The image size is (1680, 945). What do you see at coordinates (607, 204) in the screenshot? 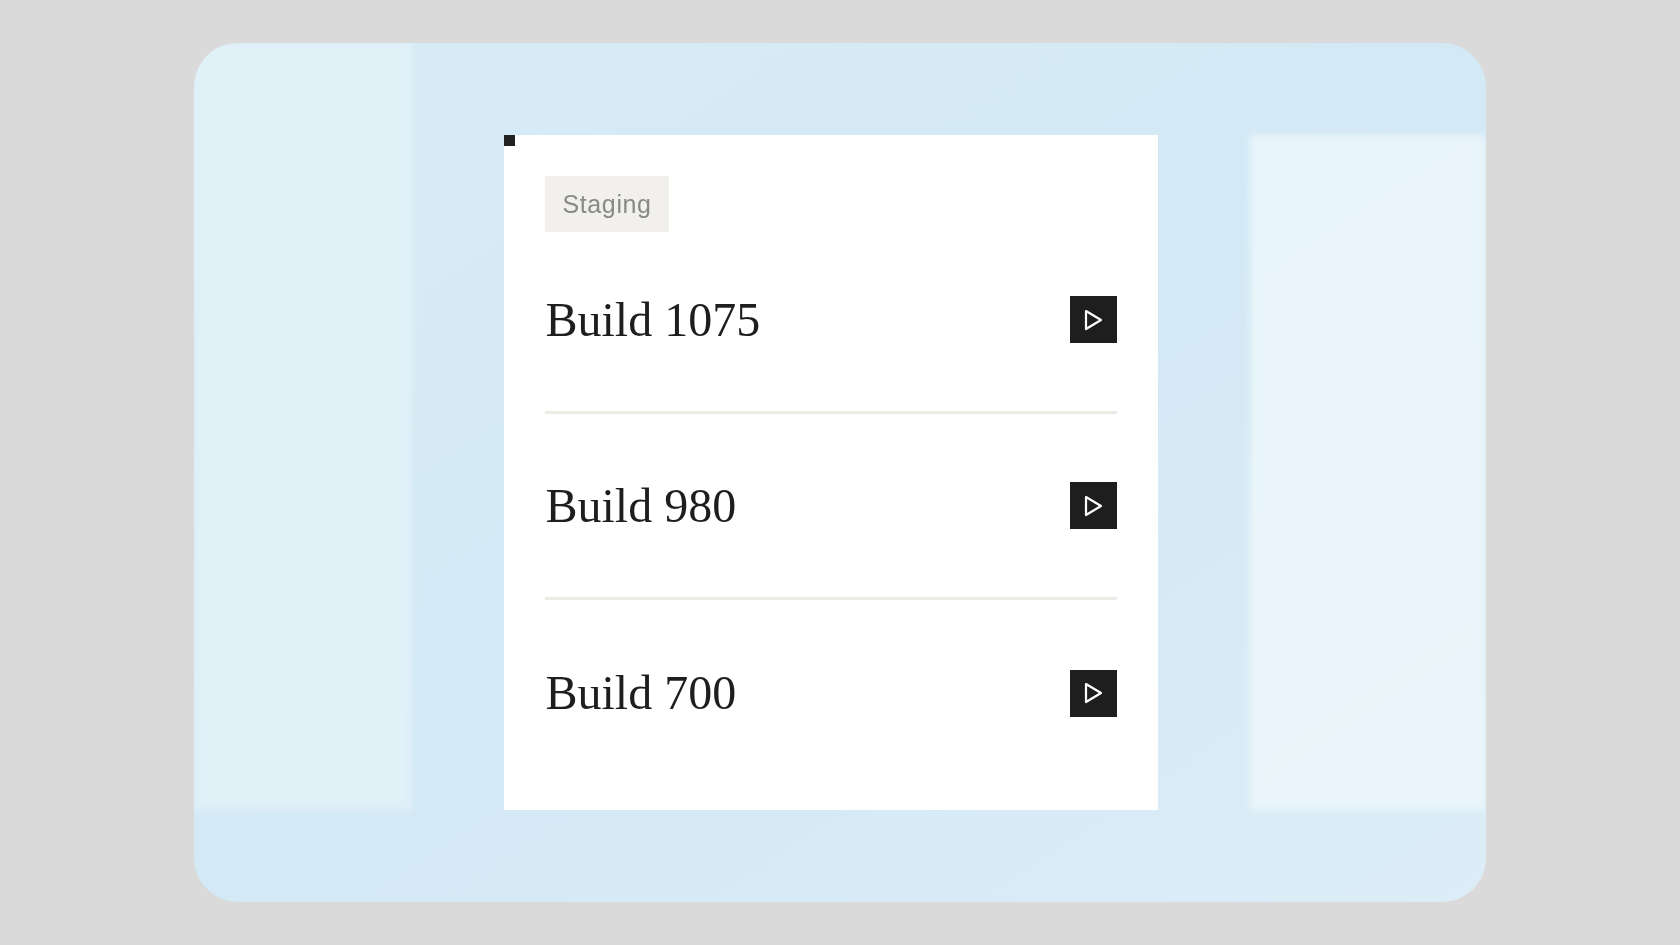
I see `status-tag: Staging` at bounding box center [607, 204].